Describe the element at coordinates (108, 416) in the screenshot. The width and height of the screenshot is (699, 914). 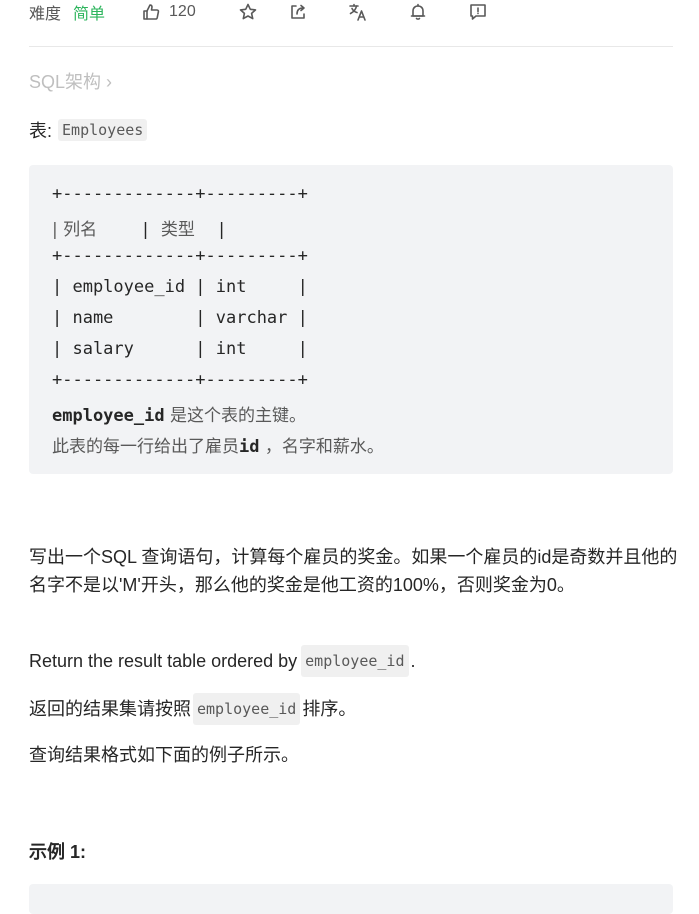
I see `note-code-employee-id: employee_id` at that location.